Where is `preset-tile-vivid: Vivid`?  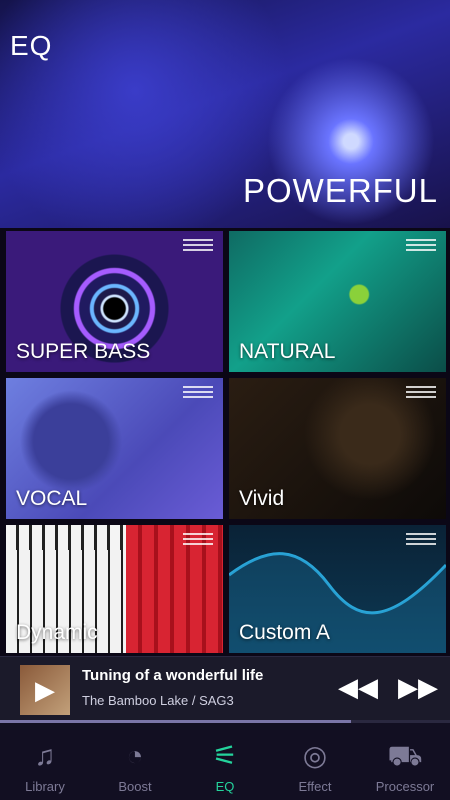
preset-tile-vivid: Vivid is located at coordinates (337, 448).